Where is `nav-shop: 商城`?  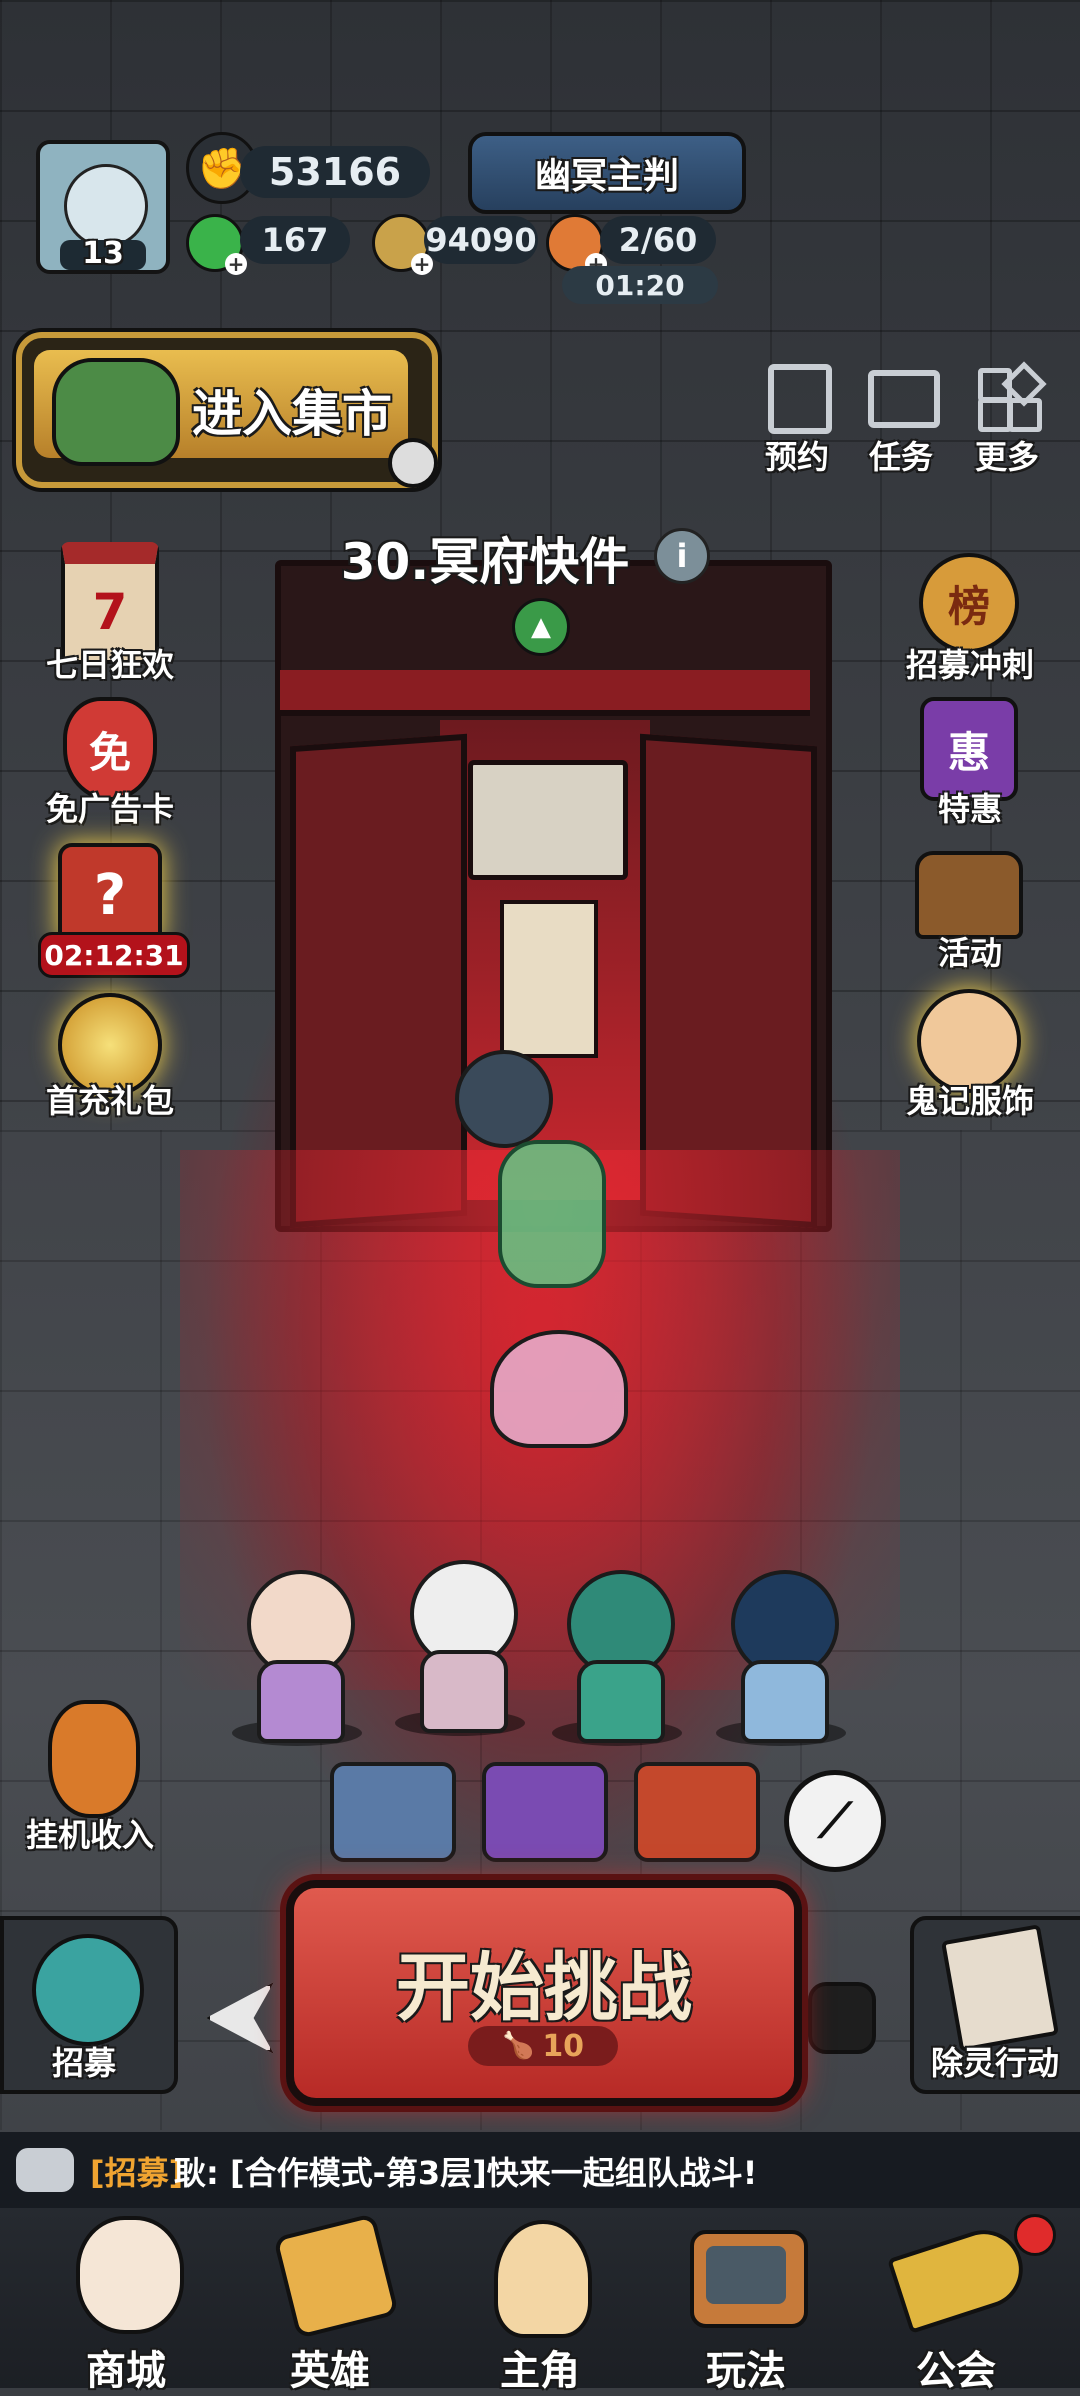 nav-shop: 商城 is located at coordinates (126, 2302).